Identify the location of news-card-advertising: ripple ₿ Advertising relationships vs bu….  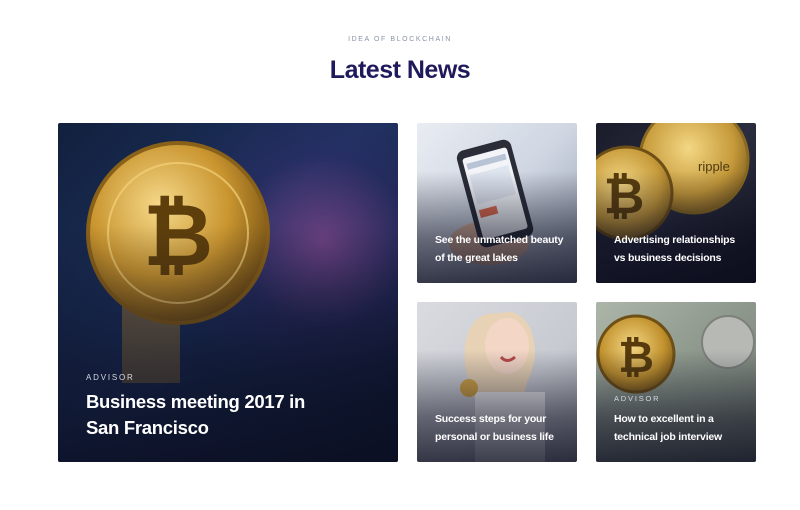
(676, 203).